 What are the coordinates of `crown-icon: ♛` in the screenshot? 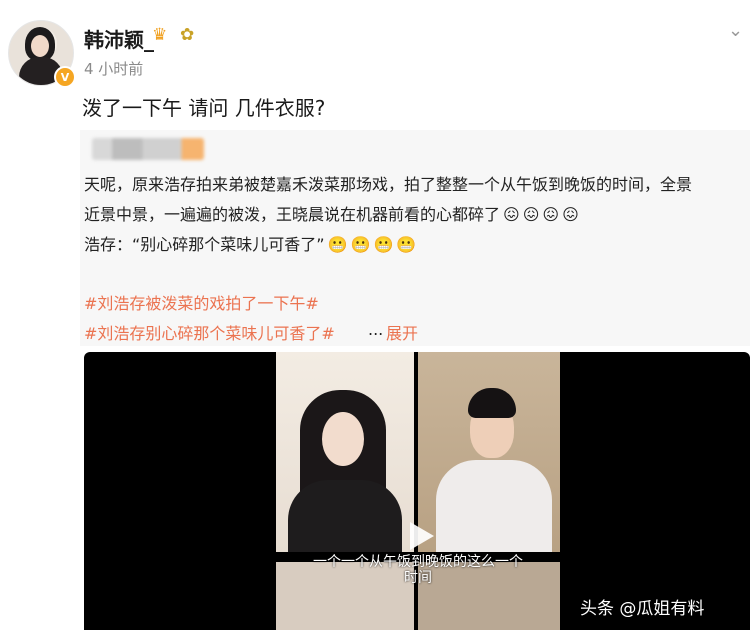 It's located at (160, 35).